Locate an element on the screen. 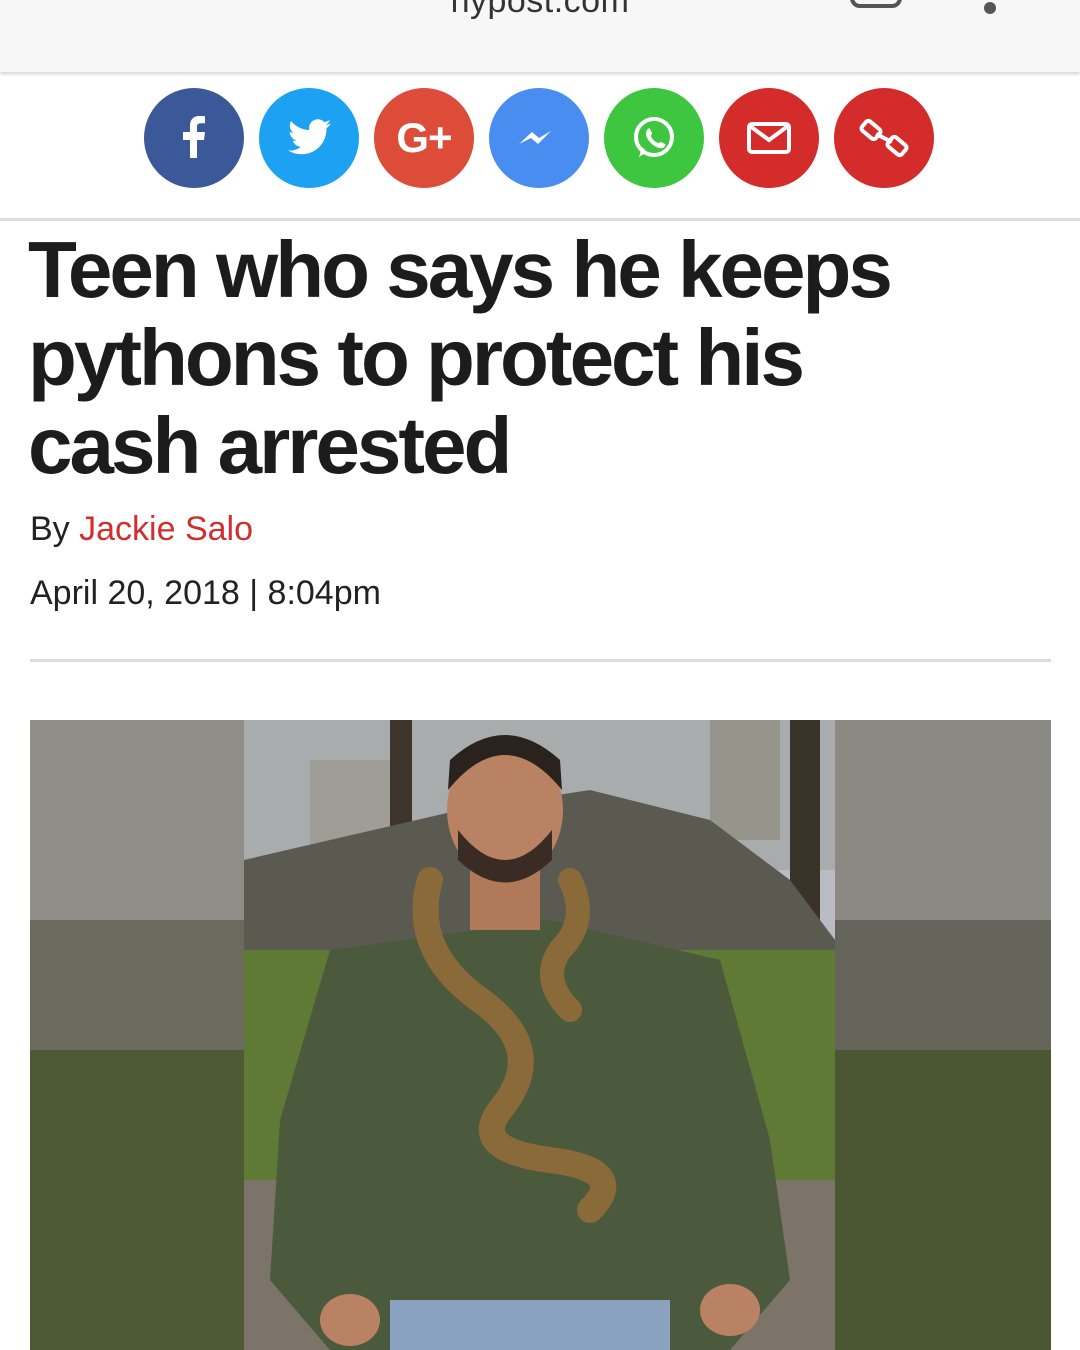 The height and width of the screenshot is (1350, 1080). headline-line: Teen who says he keeps is located at coordinates (460, 269).